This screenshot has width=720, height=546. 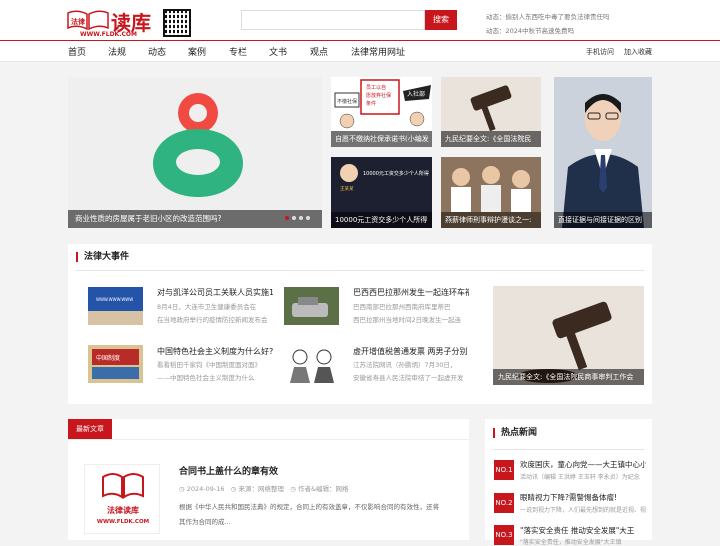 I want to click on event-image: WWW.WWW.WWW, so click(x=115, y=306).